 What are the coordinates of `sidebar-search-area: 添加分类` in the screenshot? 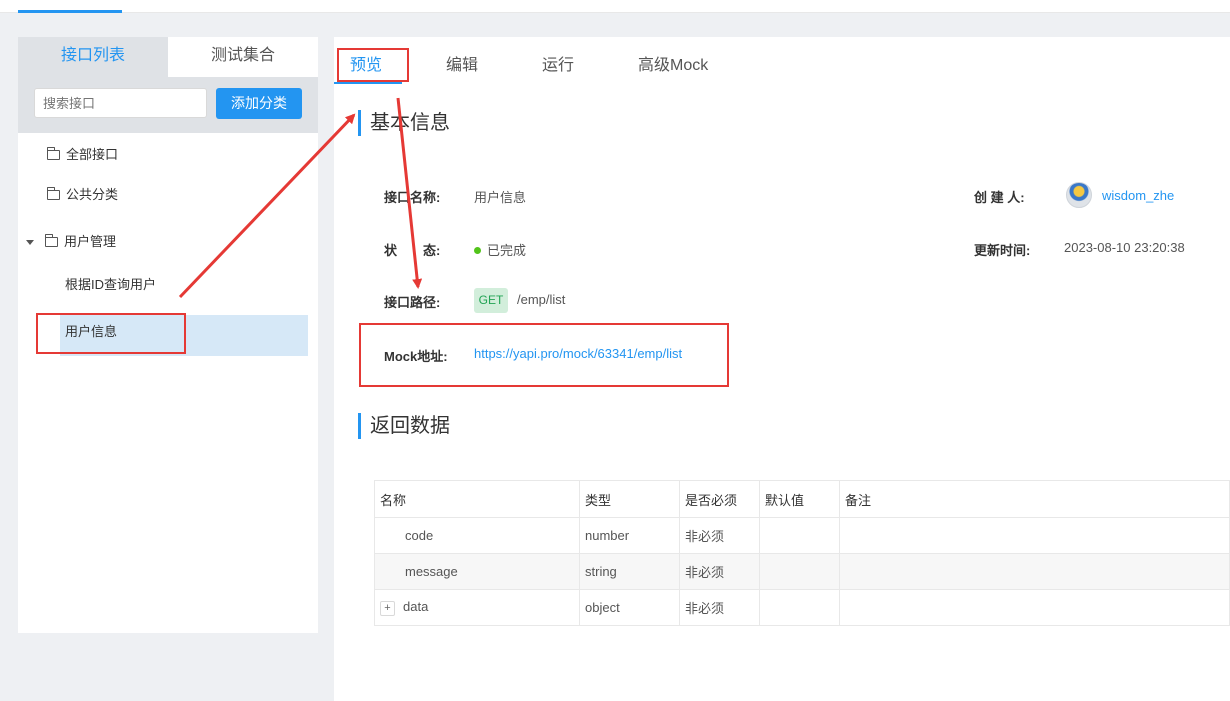 It's located at (168, 105).